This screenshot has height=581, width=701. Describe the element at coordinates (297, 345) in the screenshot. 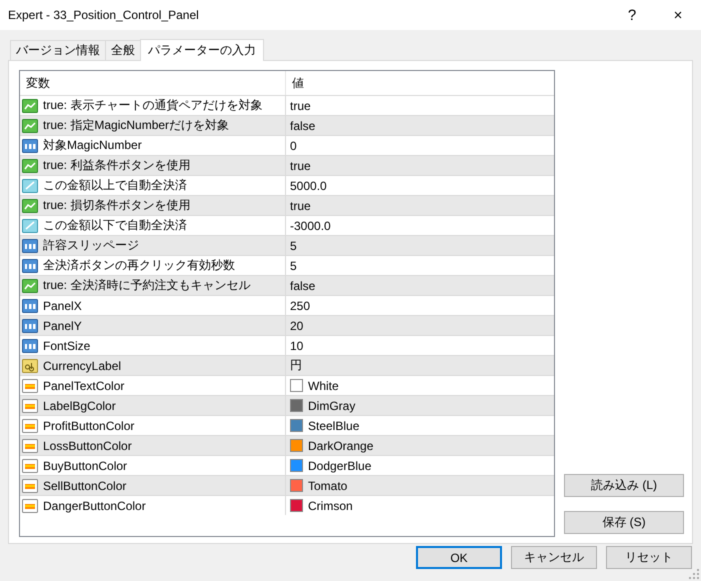

I see `parameter-value: 10` at that location.